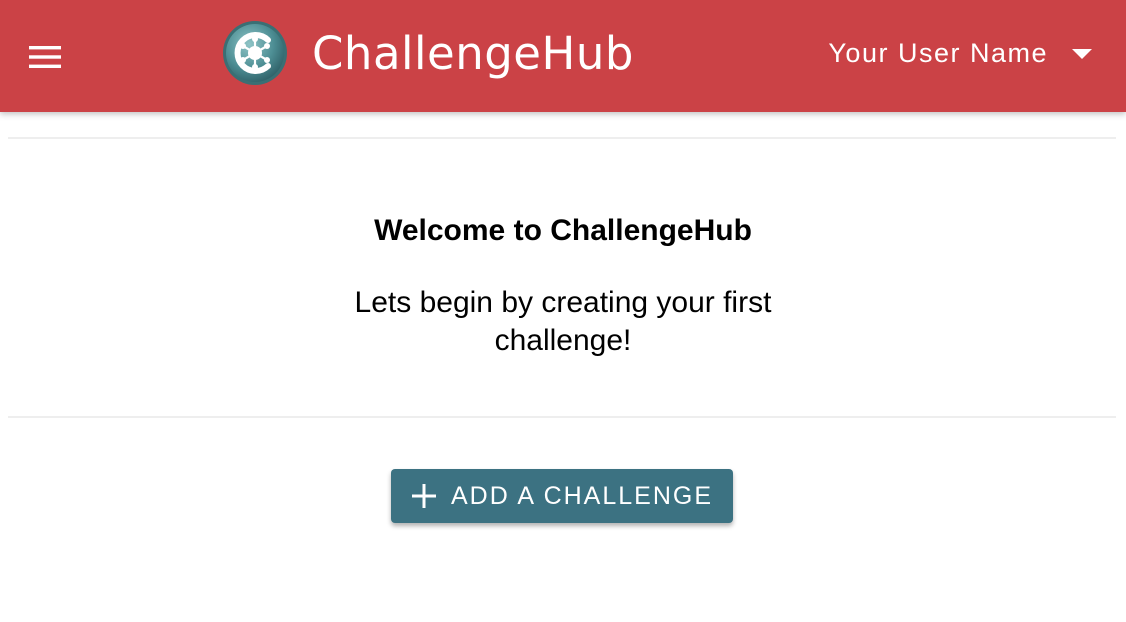  Describe the element at coordinates (563, 230) in the screenshot. I see `welcome-title: Welcome to ChallengeHub` at that location.